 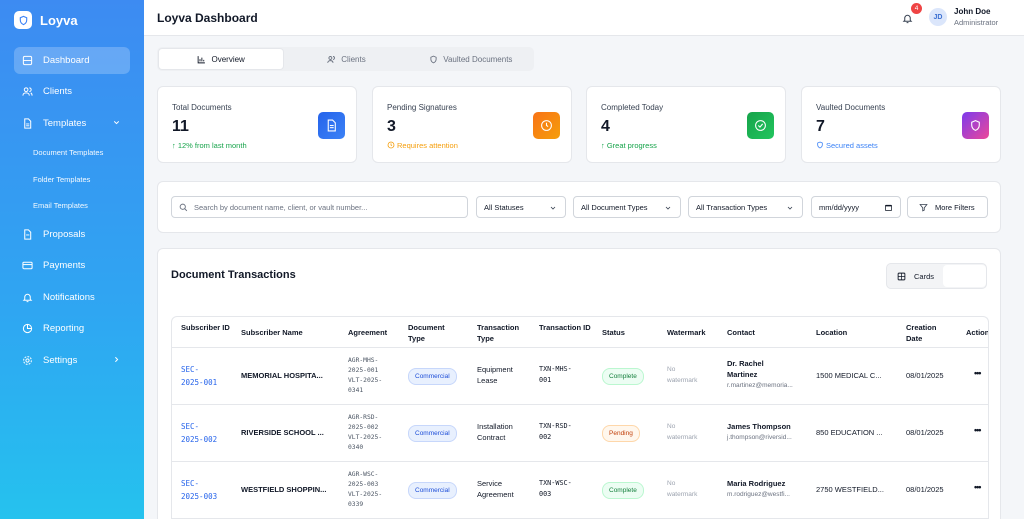 I want to click on shield-logo-icon, so click(x=23, y=20).